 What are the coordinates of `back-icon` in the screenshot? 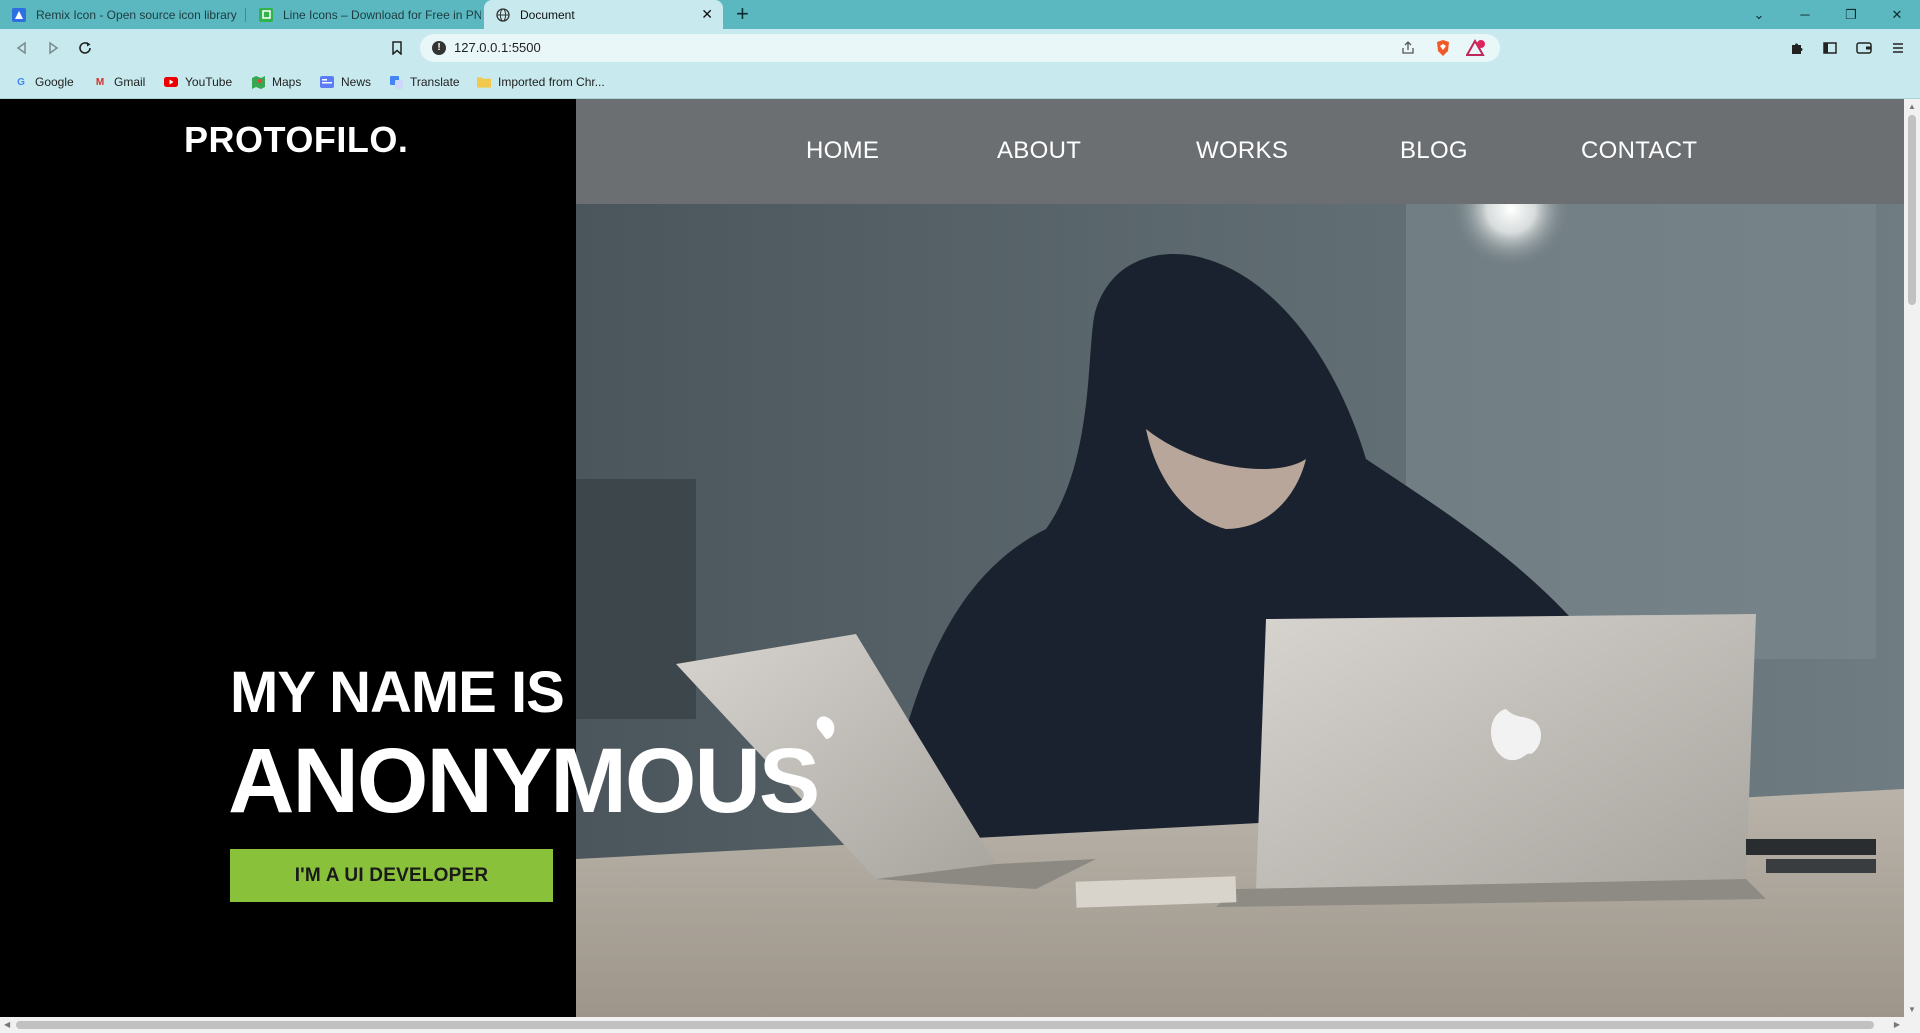 It's located at (22, 48).